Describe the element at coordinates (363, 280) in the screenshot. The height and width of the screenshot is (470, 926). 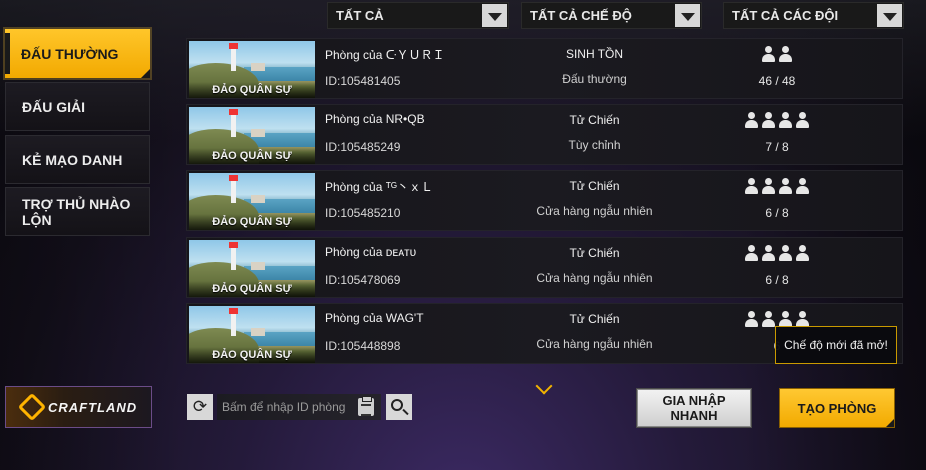
I see `room-id: ID:105478069` at that location.